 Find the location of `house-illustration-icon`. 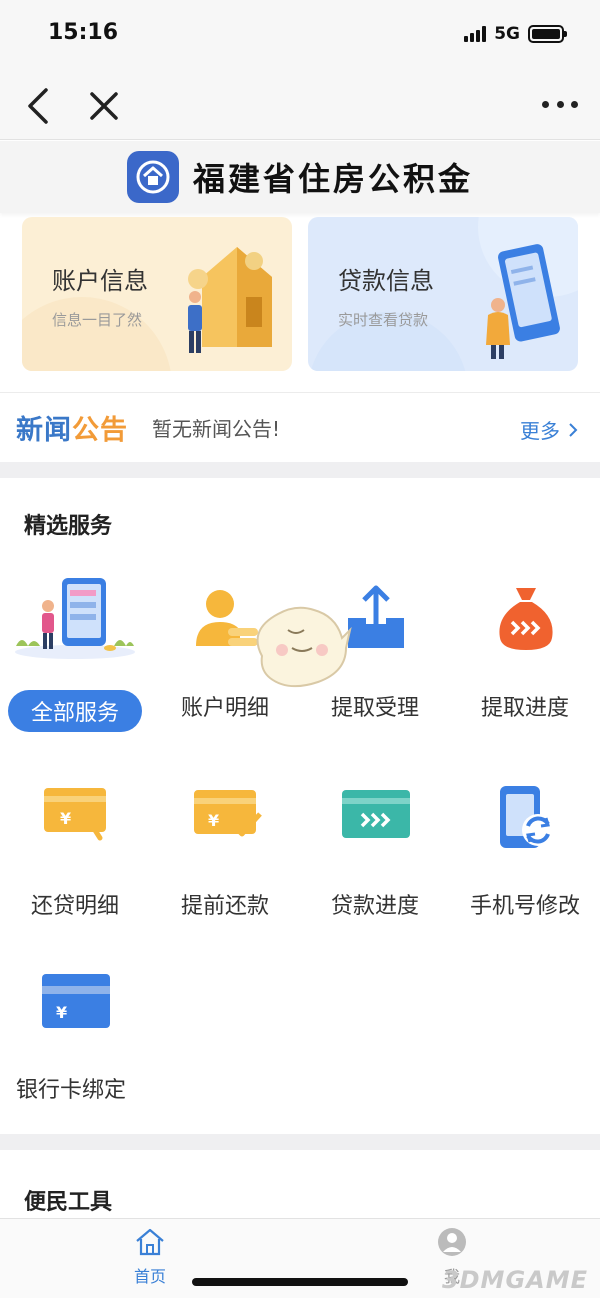

house-illustration-icon is located at coordinates (230, 300).